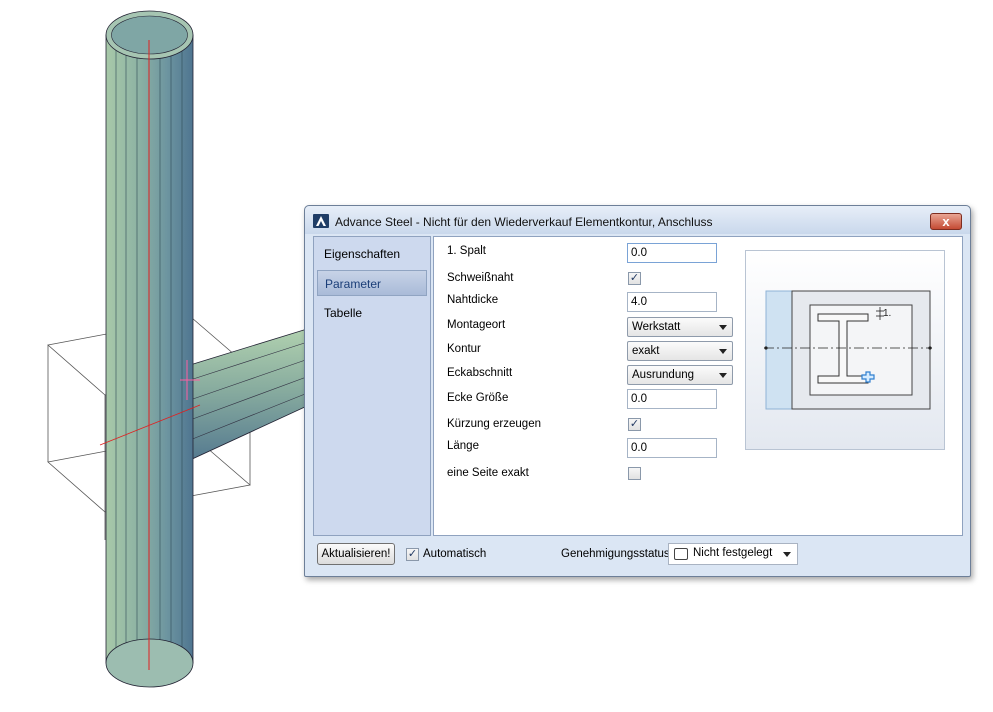  Describe the element at coordinates (372, 254) in the screenshot. I see `nav-item-eigenschaften: Eigenschaften` at that location.